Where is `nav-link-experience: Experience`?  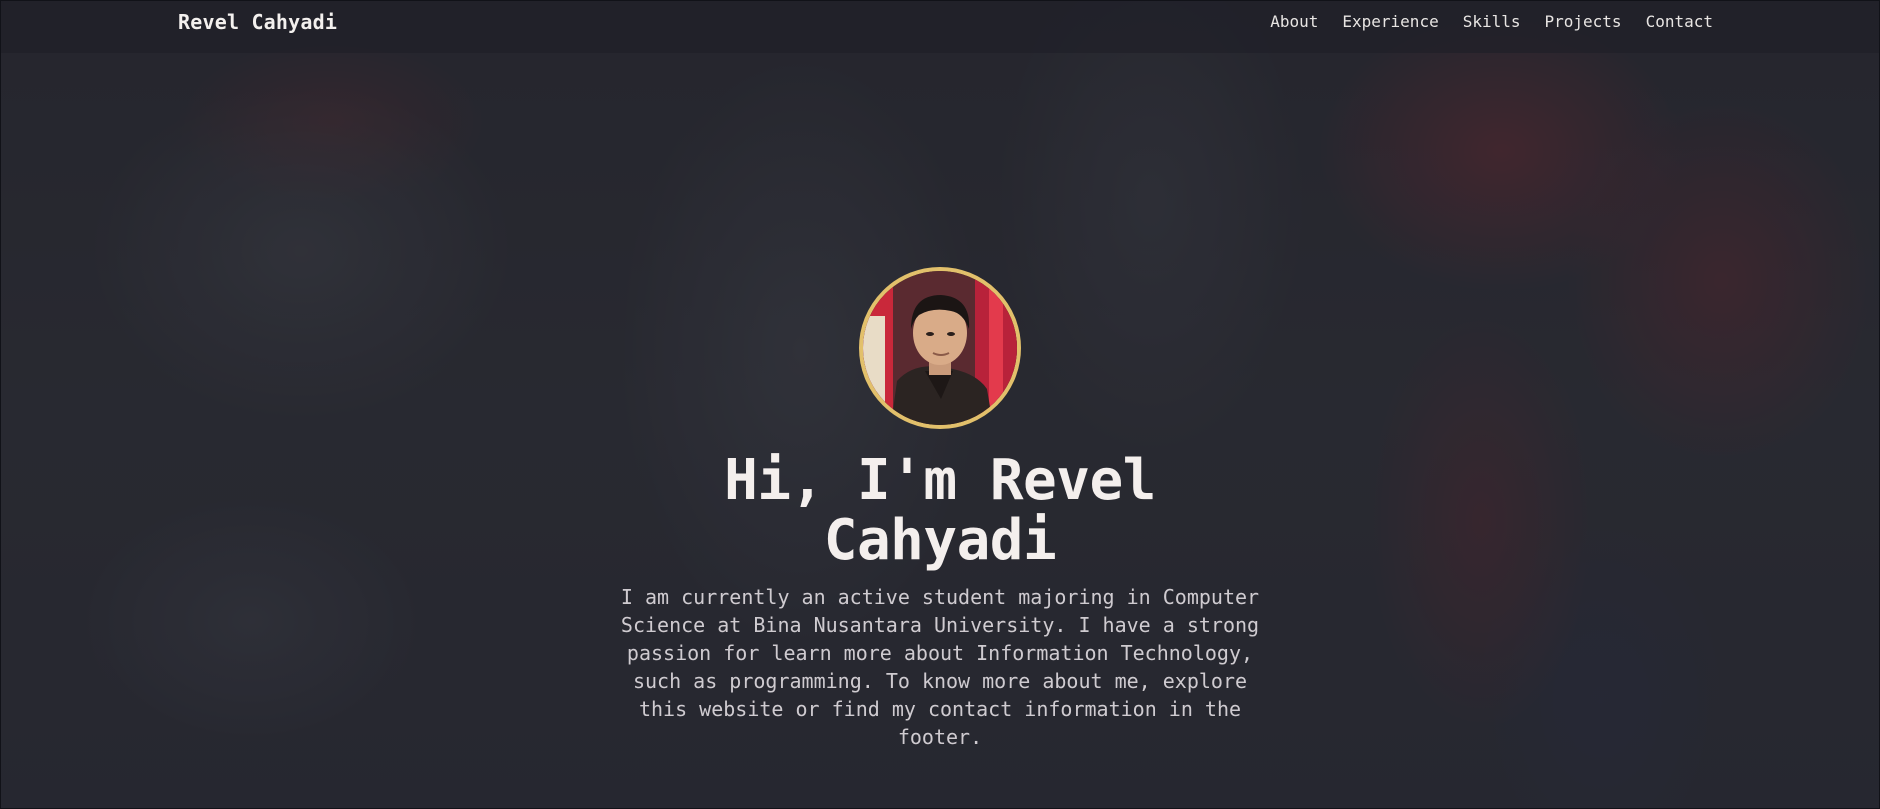 nav-link-experience: Experience is located at coordinates (1390, 21).